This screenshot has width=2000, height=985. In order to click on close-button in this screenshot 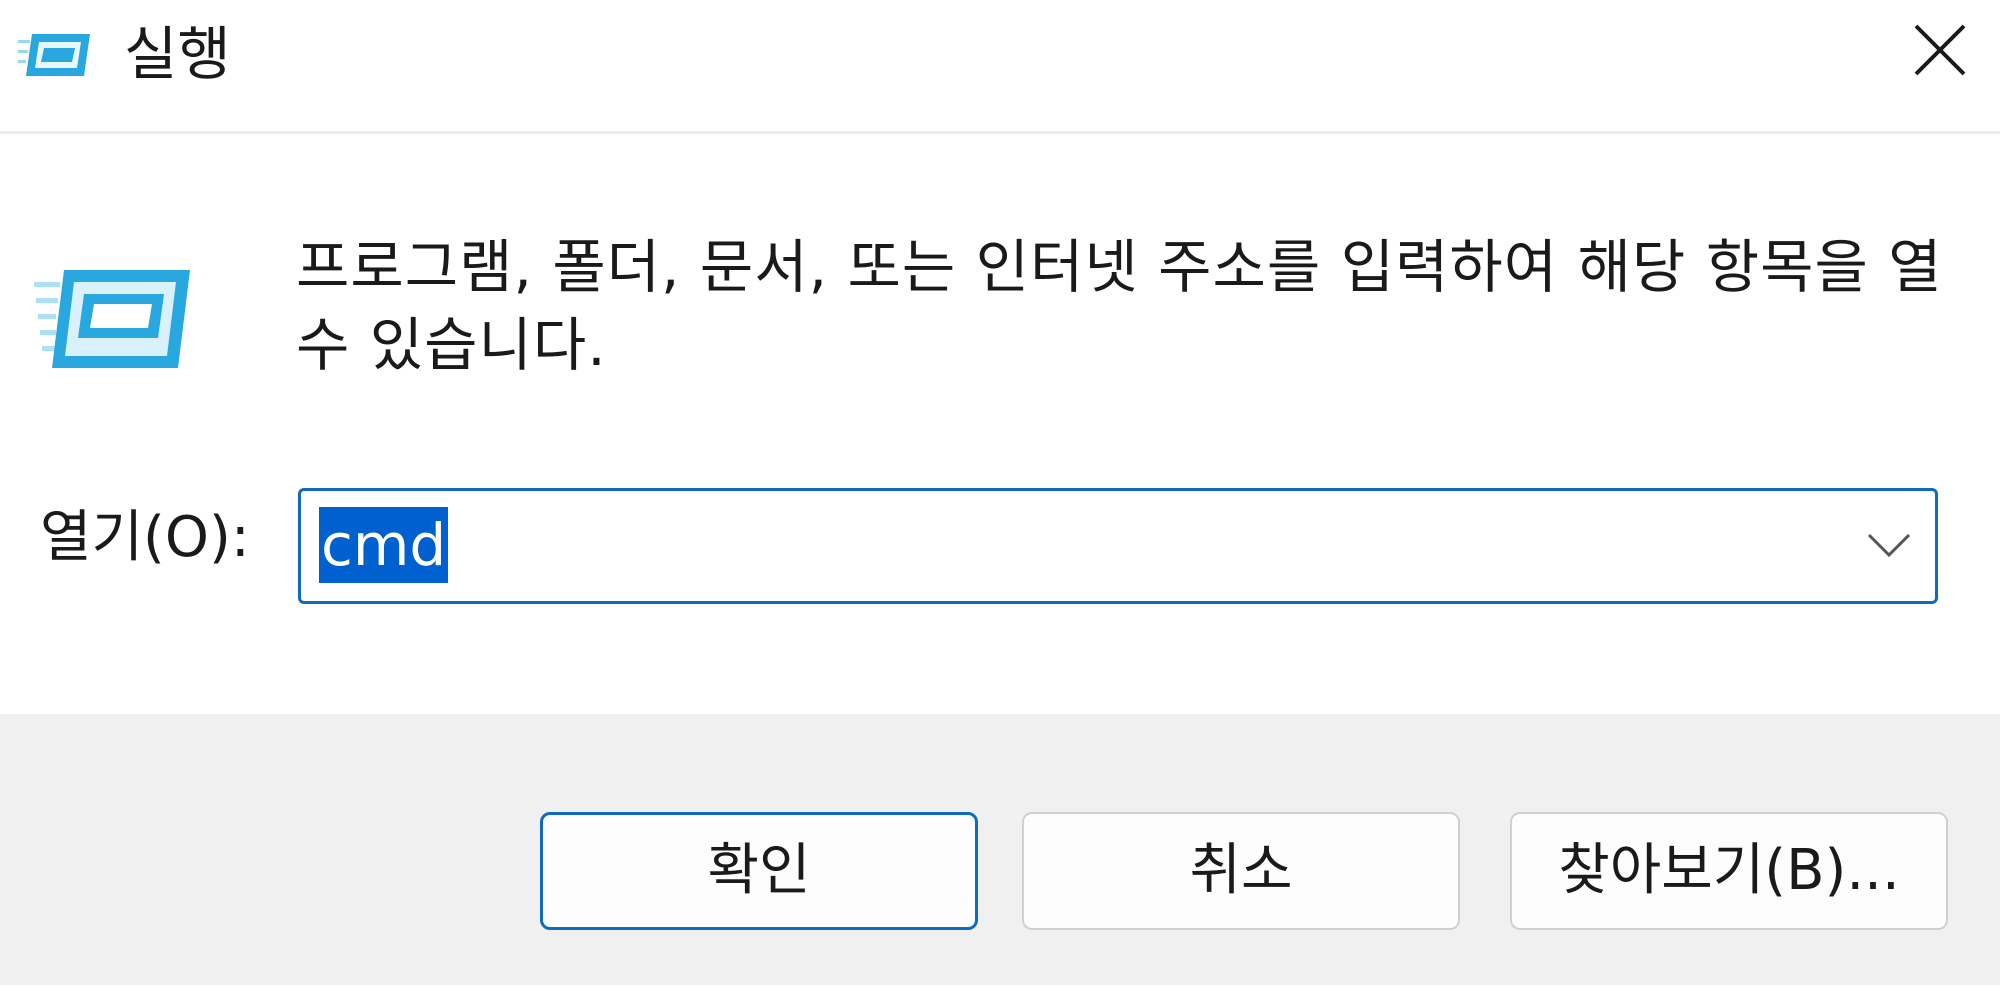, I will do `click(1940, 52)`.